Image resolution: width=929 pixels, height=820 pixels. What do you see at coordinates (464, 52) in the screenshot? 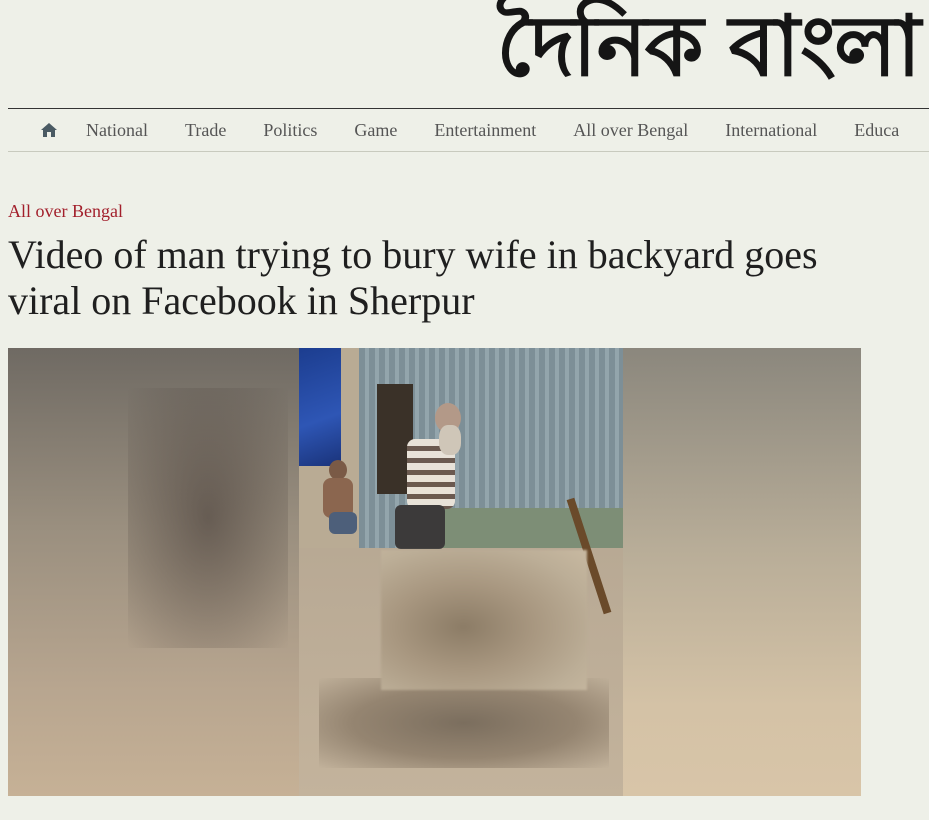
I see `masthead: দৈনিক বাংলা` at bounding box center [464, 52].